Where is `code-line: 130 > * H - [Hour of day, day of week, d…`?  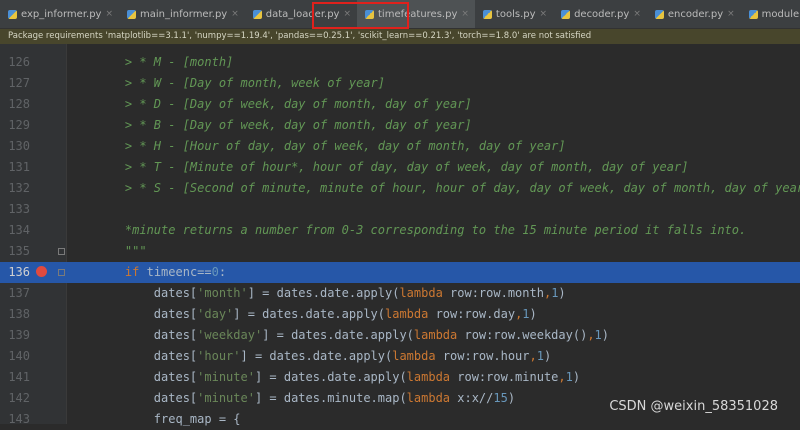 code-line: 130 > * H - [Hour of day, day of week, d… is located at coordinates (400, 146).